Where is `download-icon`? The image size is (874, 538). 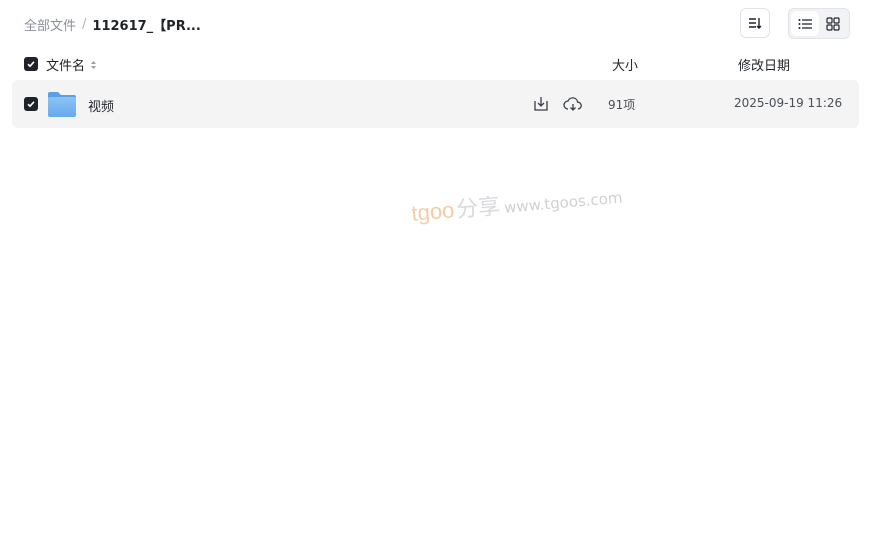 download-icon is located at coordinates (541, 104).